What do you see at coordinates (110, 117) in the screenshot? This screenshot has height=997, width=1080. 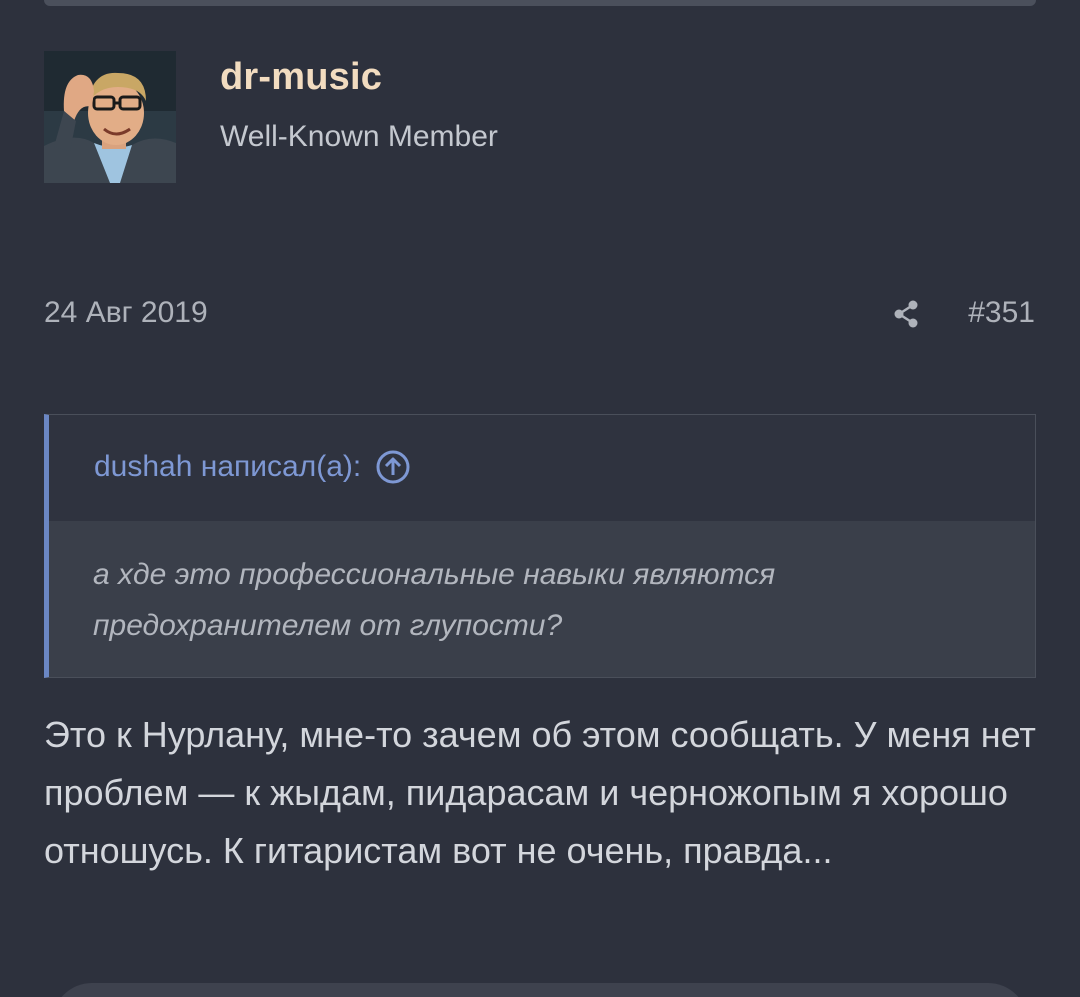 I see `avatar` at bounding box center [110, 117].